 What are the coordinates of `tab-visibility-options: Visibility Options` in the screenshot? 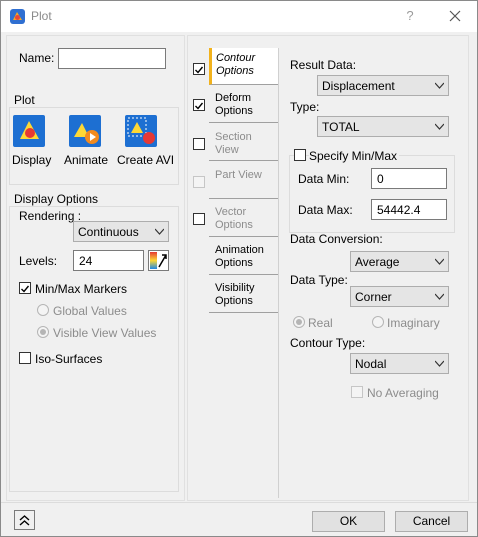 It's located at (243, 295).